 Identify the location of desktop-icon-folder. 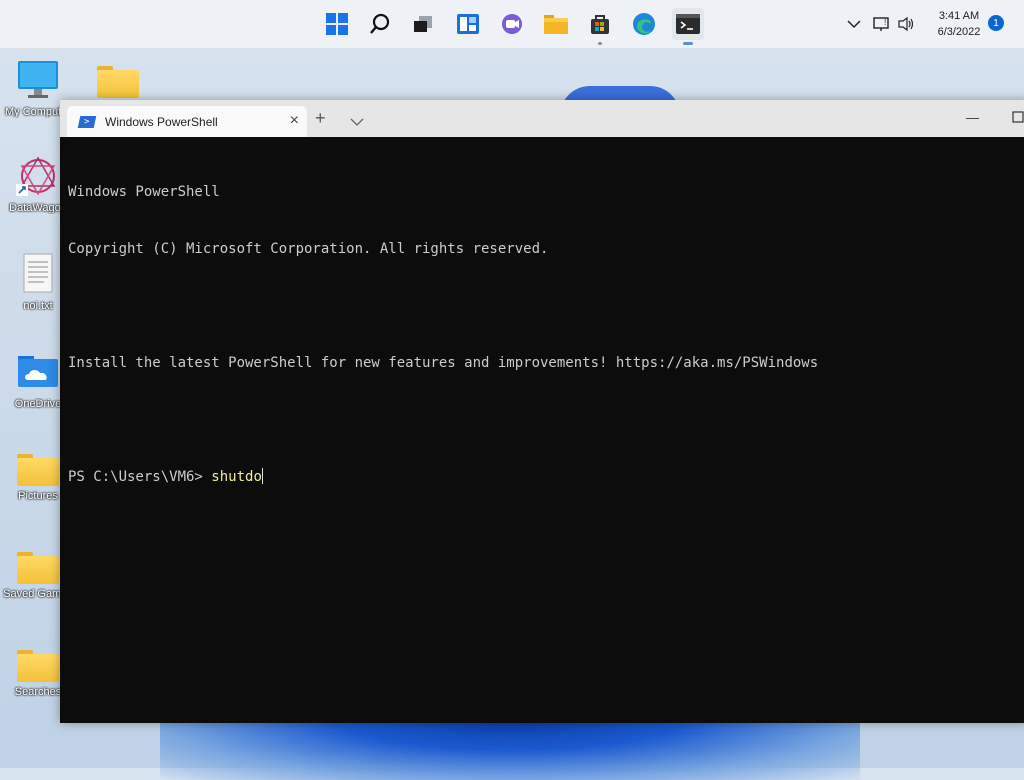
(118, 79).